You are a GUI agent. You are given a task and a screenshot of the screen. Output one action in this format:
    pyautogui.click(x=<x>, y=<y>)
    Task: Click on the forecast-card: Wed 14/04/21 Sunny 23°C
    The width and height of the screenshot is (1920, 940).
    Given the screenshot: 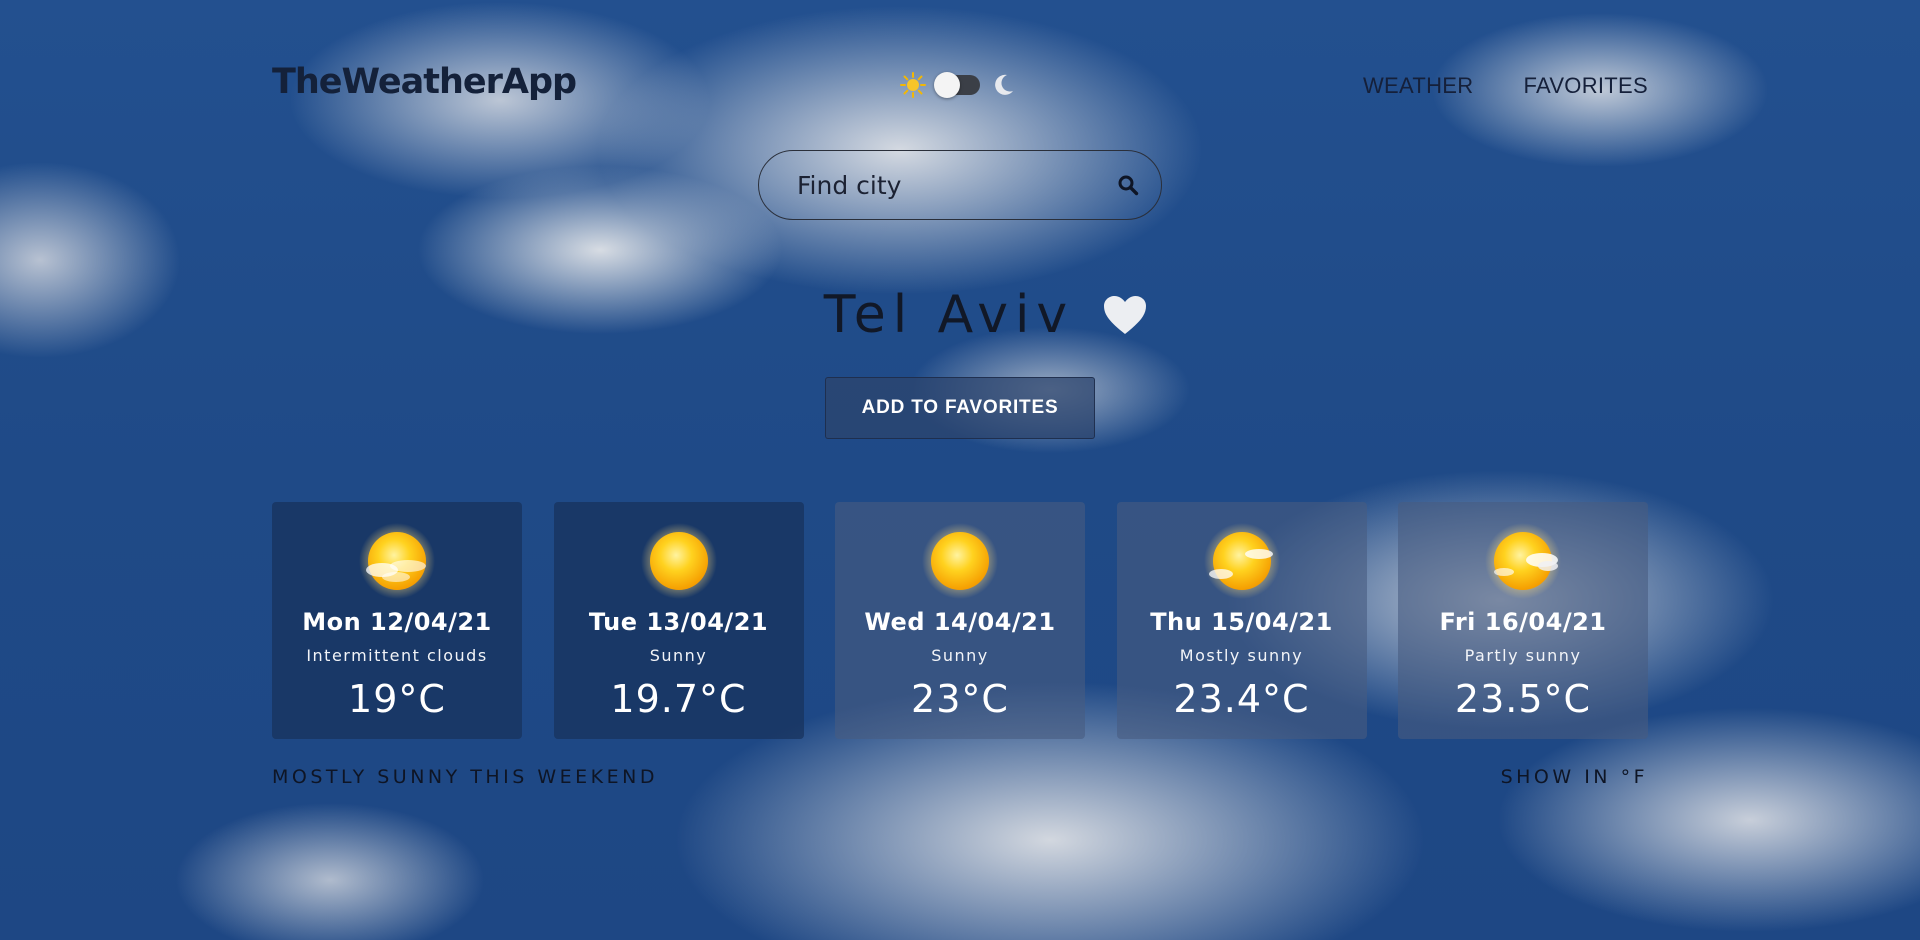 What is the action you would take?
    pyautogui.click(x=960, y=620)
    